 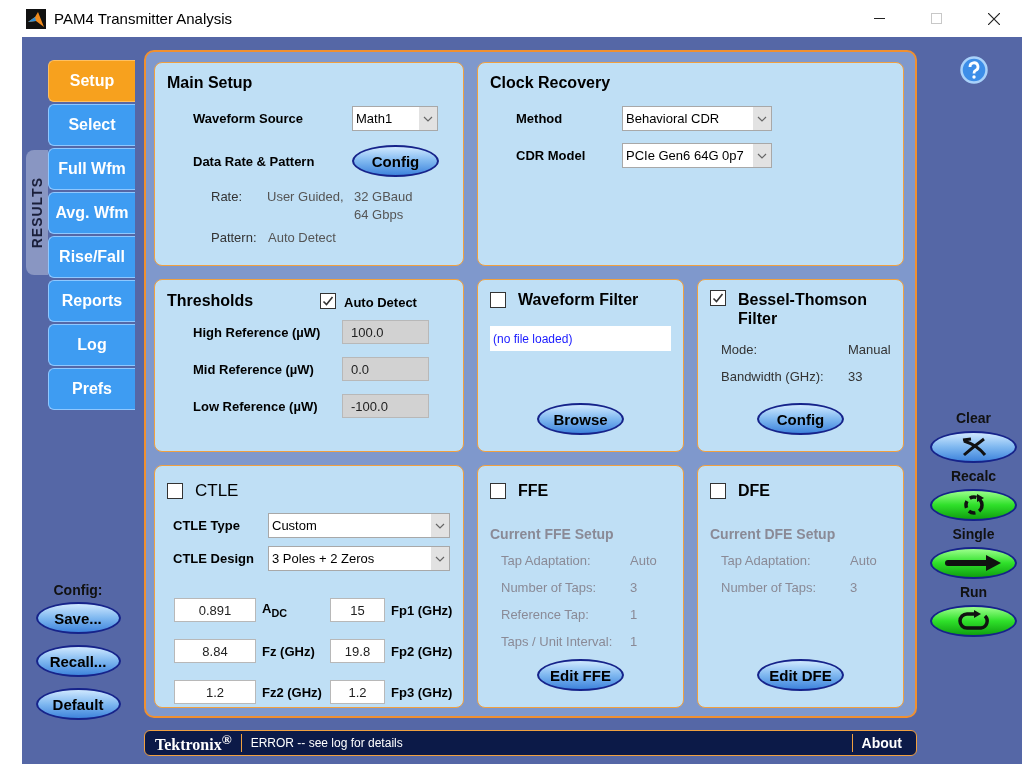 I want to click on window-title: PAM4 Transmitter Analysis, so click(x=143, y=18).